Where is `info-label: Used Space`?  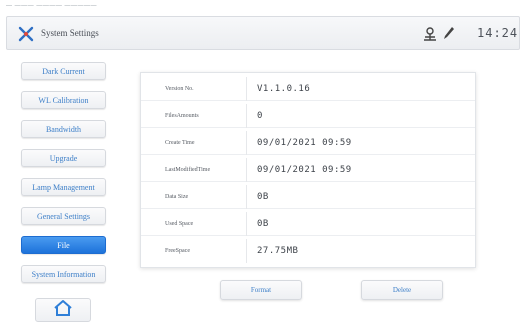
info-label: Used Space is located at coordinates (194, 224).